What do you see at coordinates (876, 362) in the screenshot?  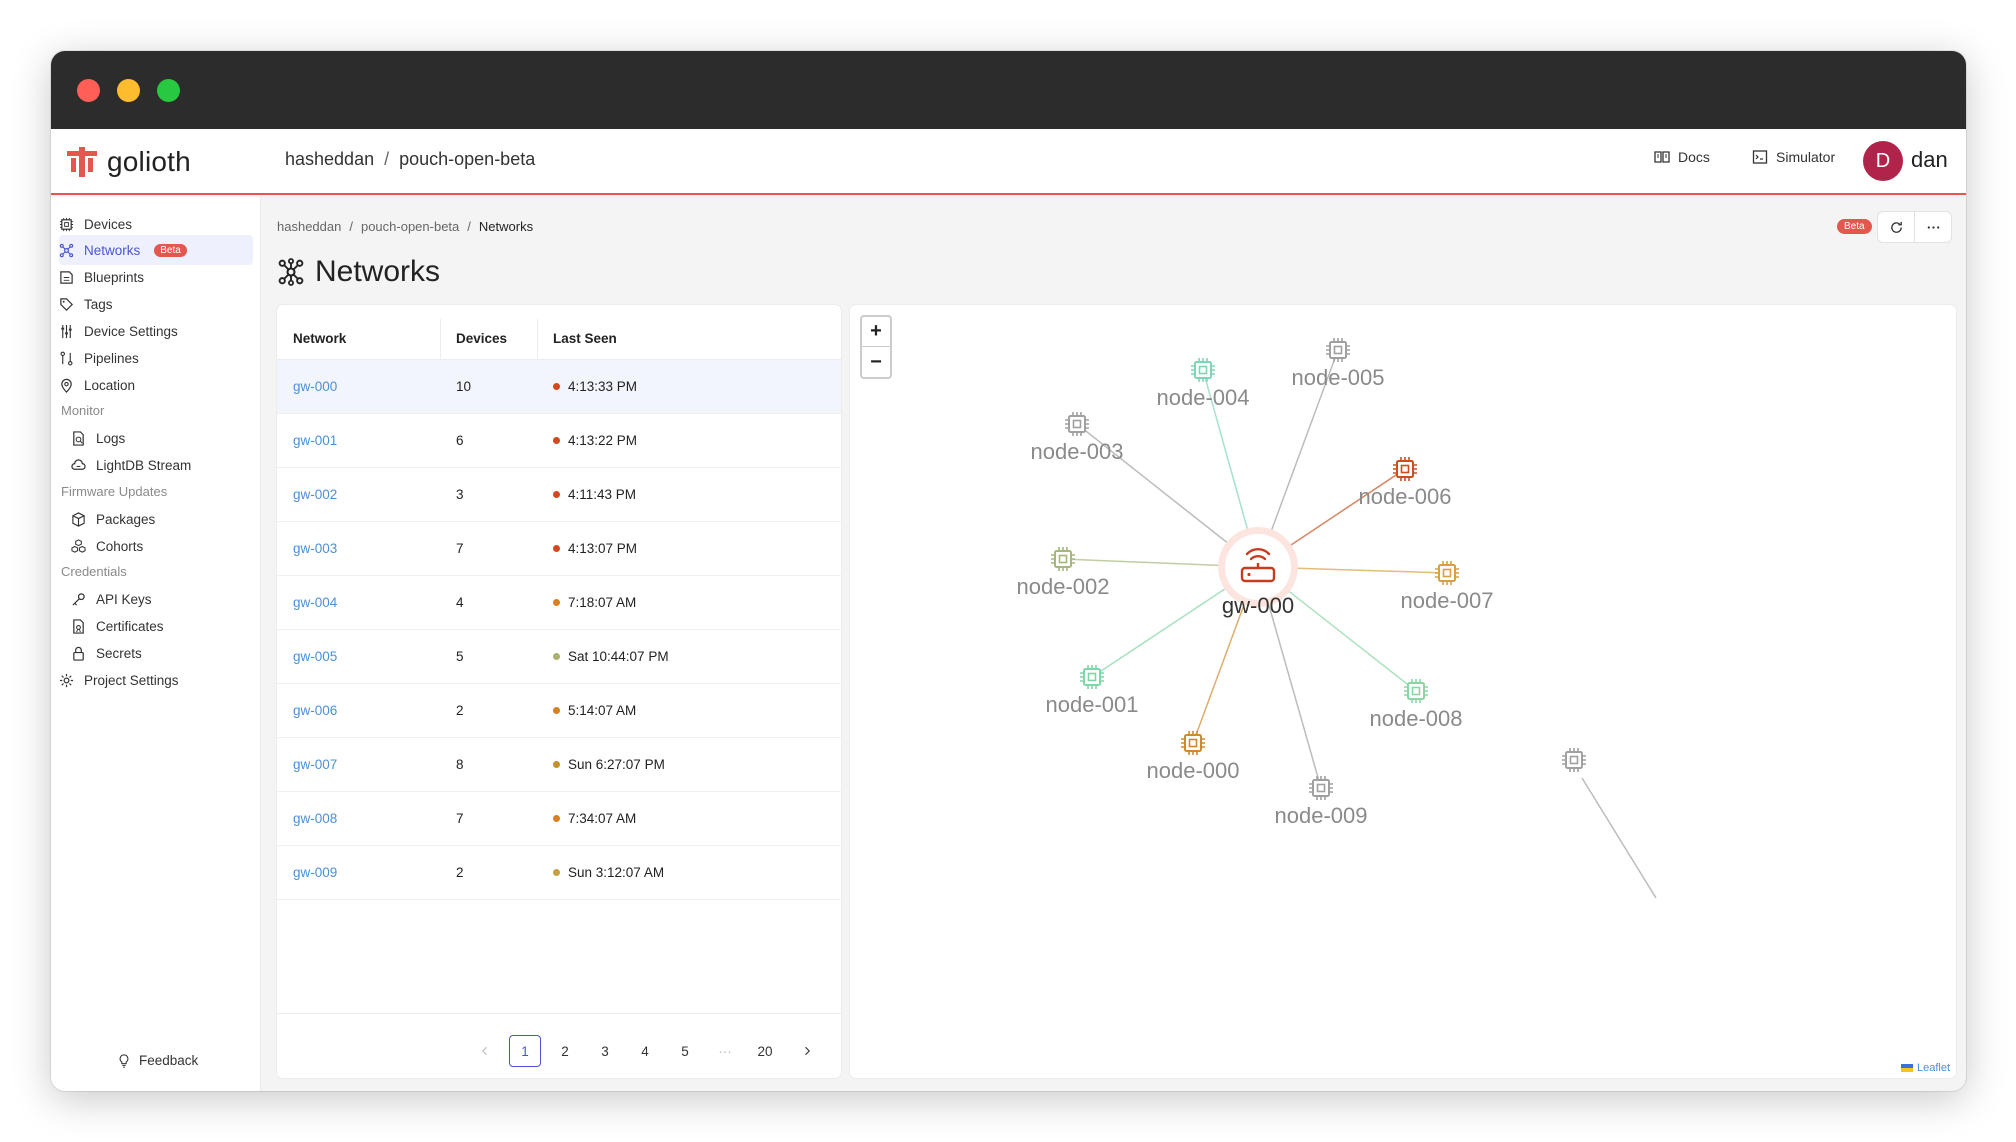 I see `zoom-out-button: −` at bounding box center [876, 362].